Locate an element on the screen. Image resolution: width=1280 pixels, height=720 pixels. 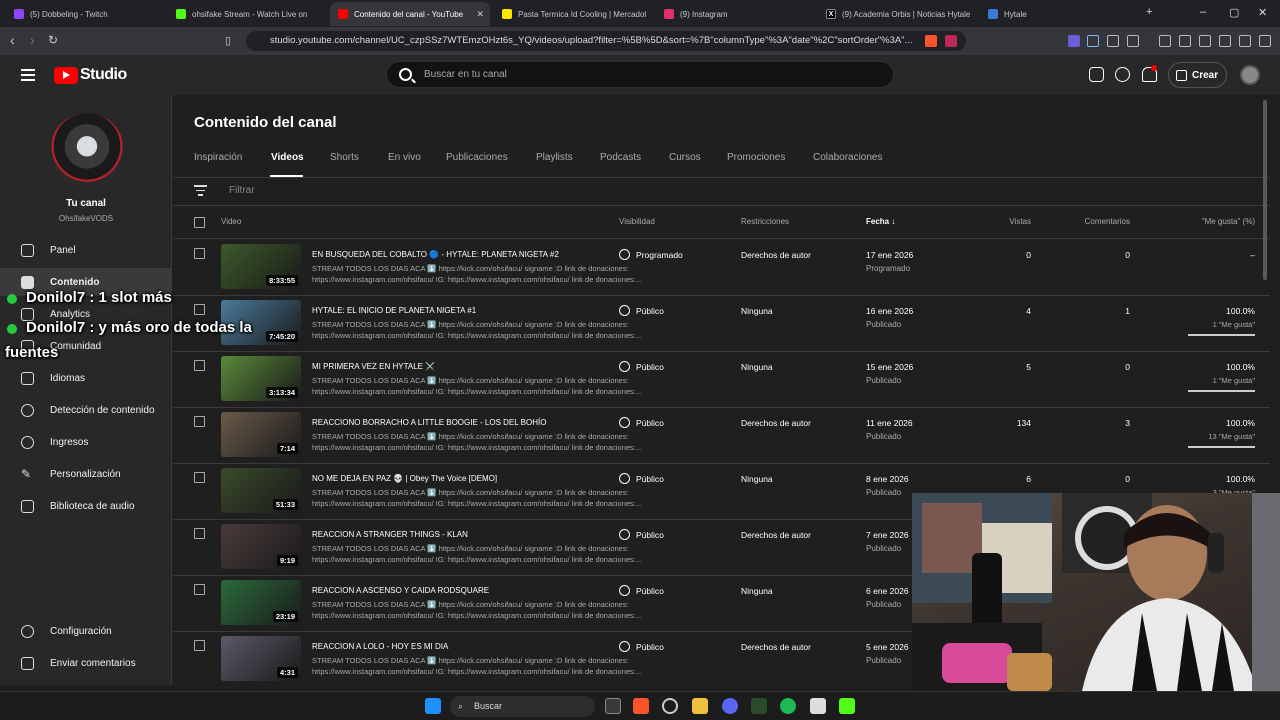
tab-videos: Videos is located at coordinates (287, 157).